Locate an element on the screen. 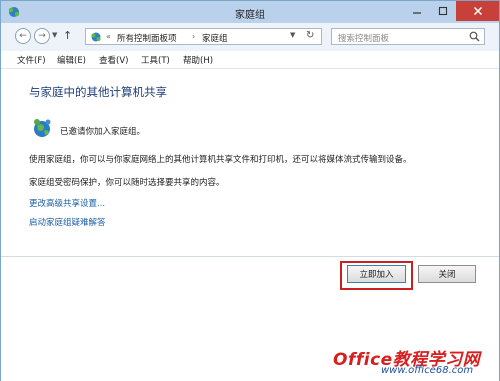 The height and width of the screenshot is (381, 500). watermark-url: www.office68.com is located at coordinates (427, 370).